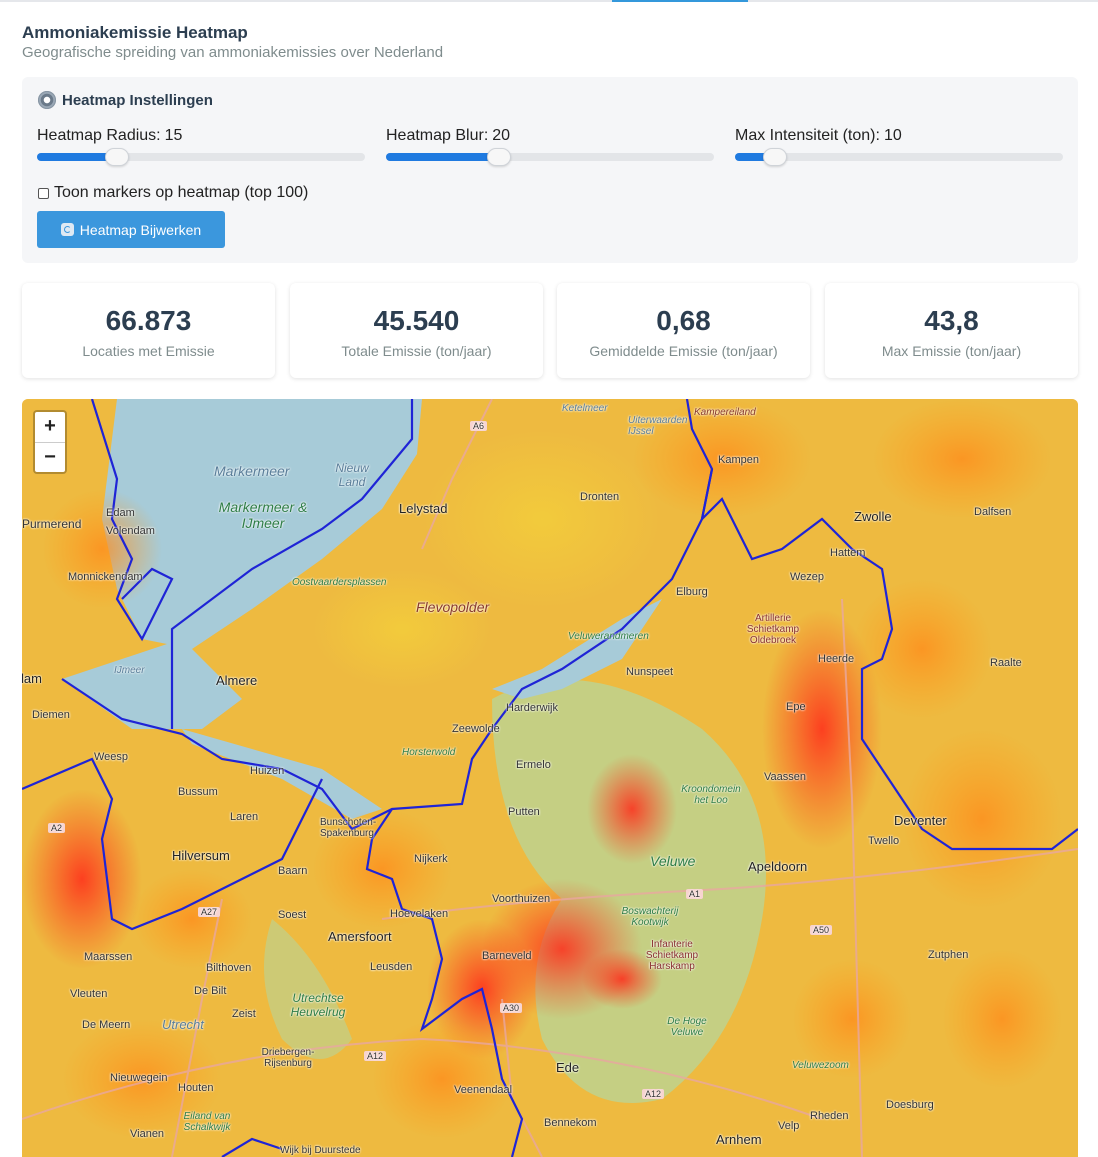 This screenshot has width=1098, height=1157. What do you see at coordinates (131, 229) in the screenshot?
I see `update-heatmap-button: Heatmap Bijwerken` at bounding box center [131, 229].